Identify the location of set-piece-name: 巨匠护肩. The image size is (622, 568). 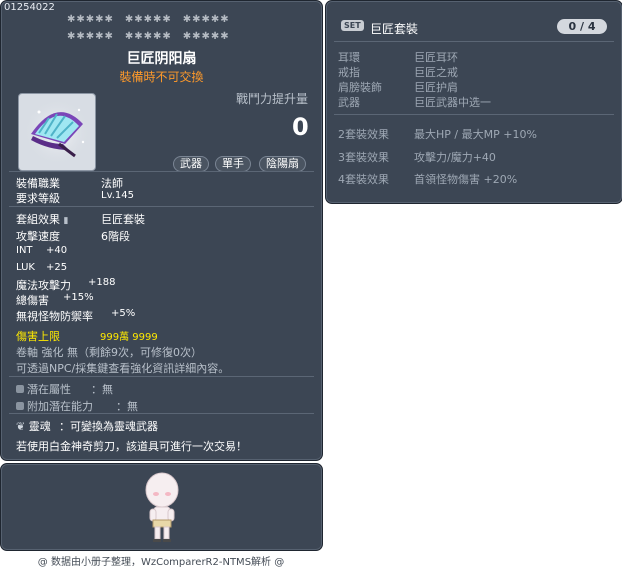
(436, 87).